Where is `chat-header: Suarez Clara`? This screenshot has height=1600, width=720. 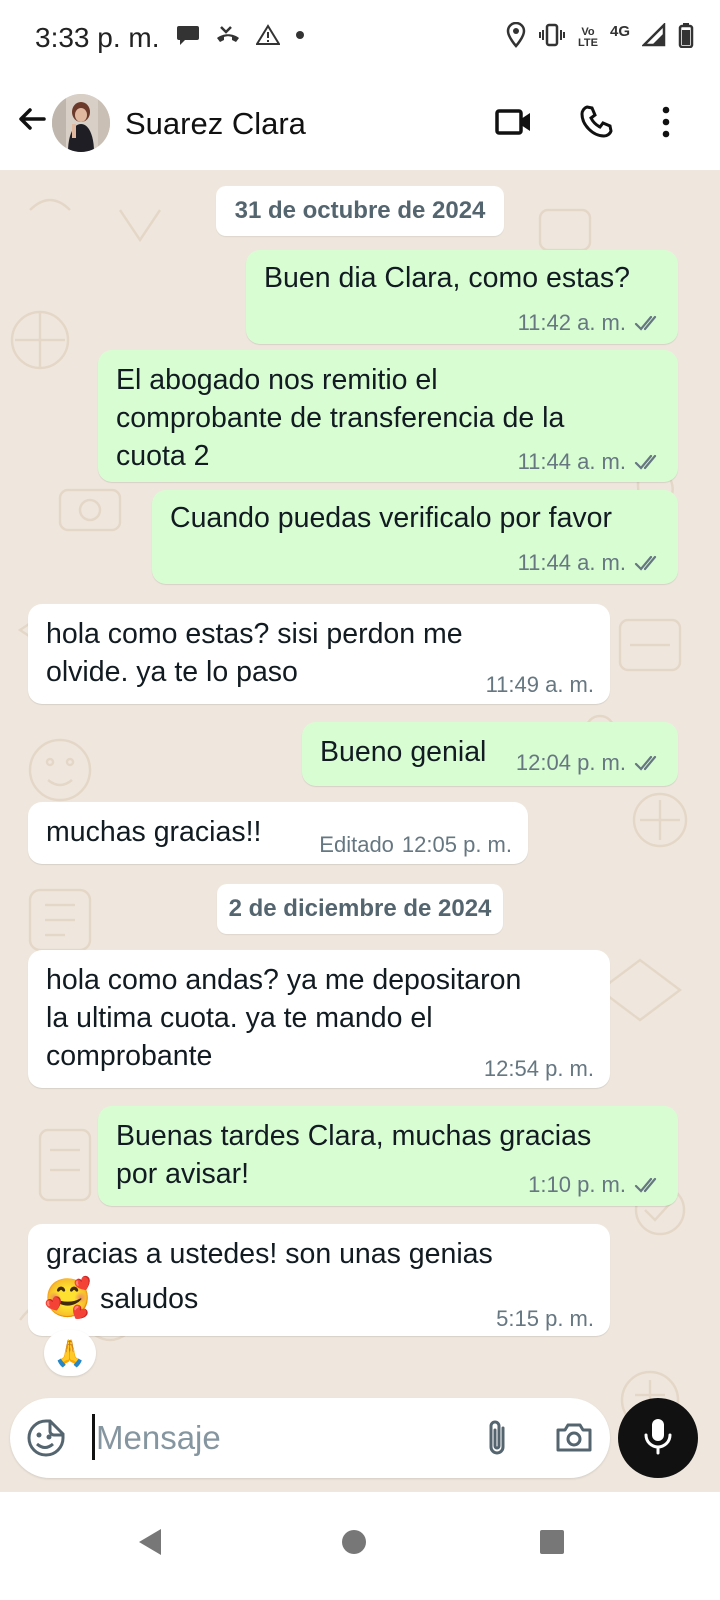
chat-header: Suarez Clara is located at coordinates (360, 123).